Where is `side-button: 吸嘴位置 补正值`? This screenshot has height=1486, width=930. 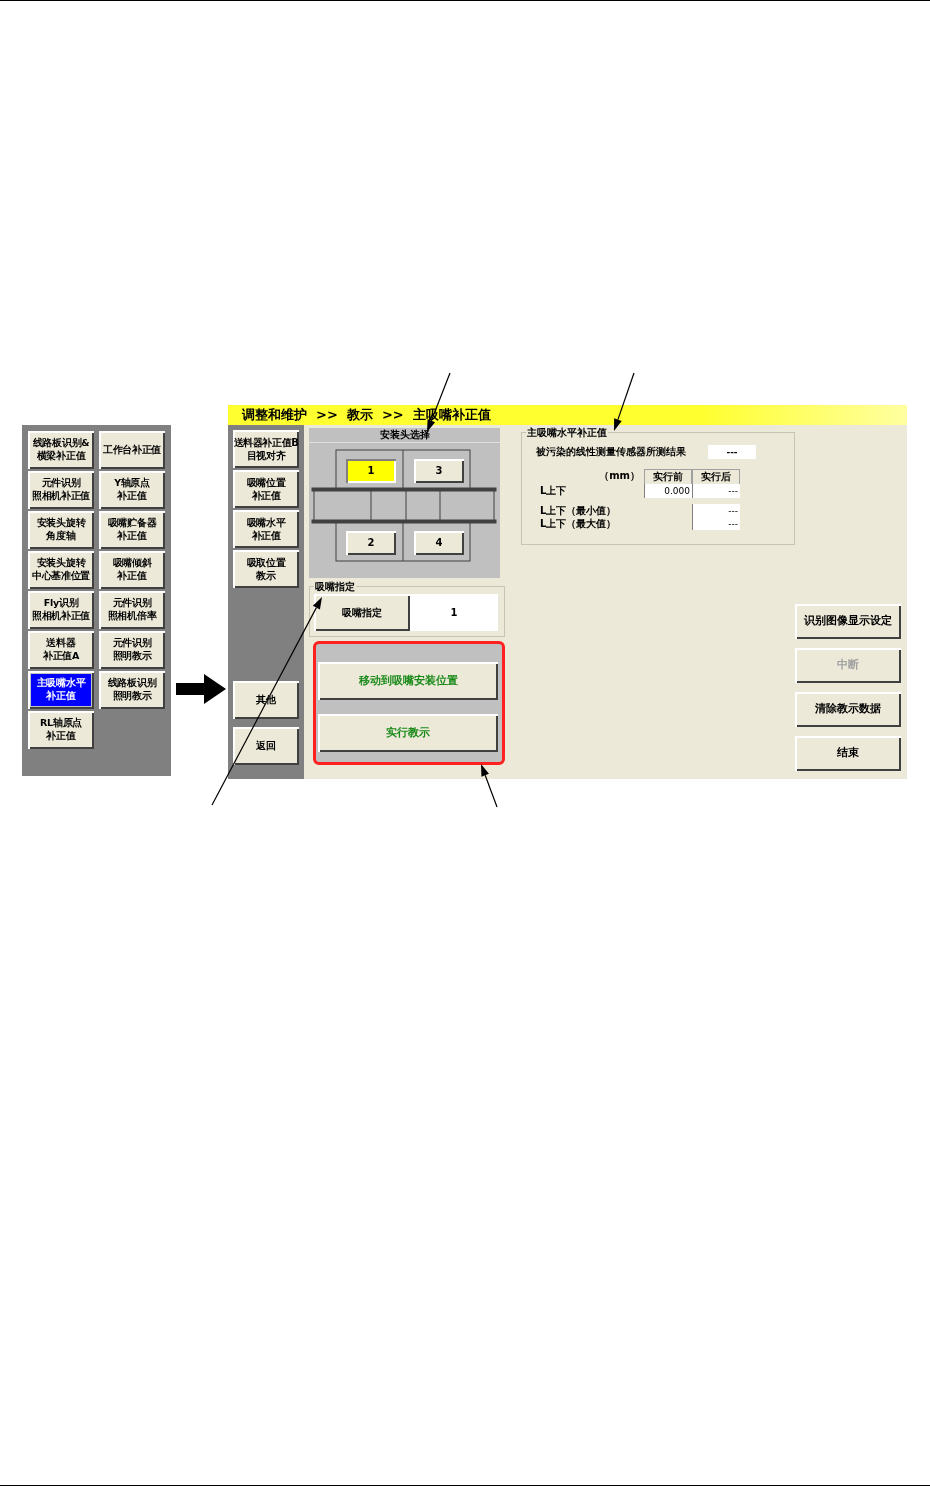 side-button: 吸嘴位置 补正值 is located at coordinates (266, 489).